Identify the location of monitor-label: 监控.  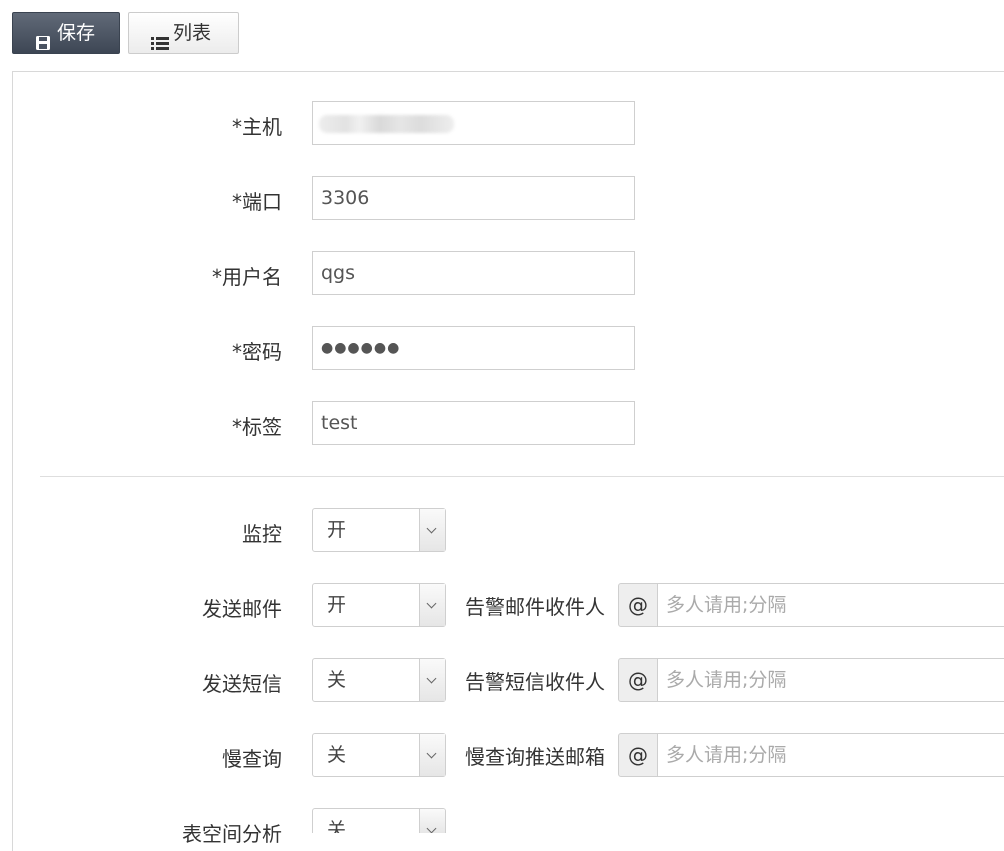
(262, 534).